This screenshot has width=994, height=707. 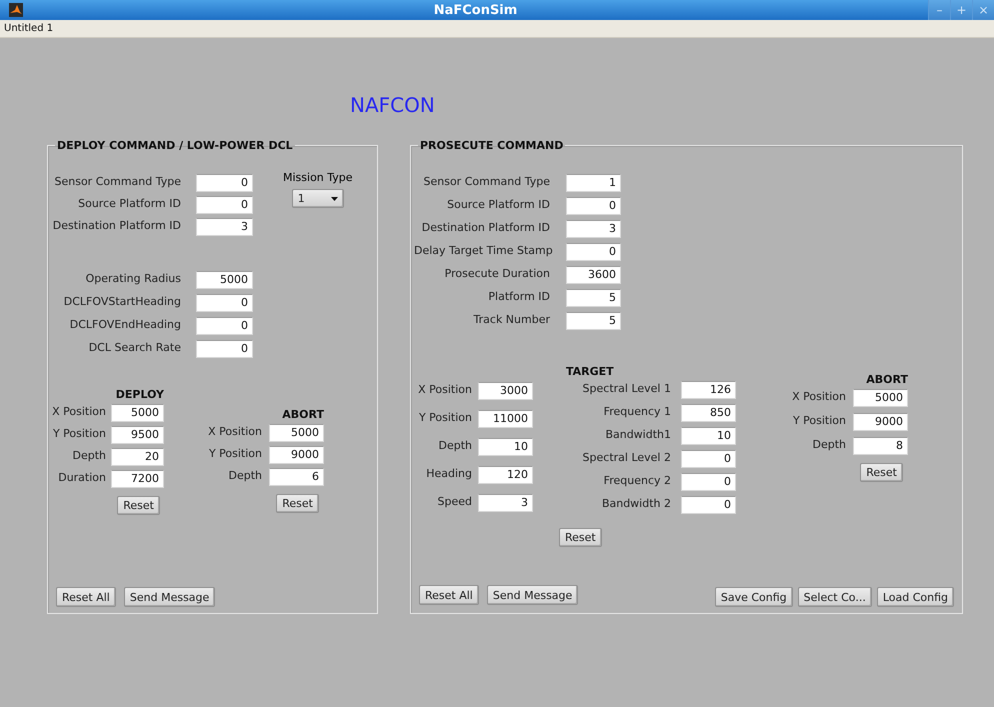 What do you see at coordinates (915, 597) in the screenshot?
I see `load-config-button: Load Config` at bounding box center [915, 597].